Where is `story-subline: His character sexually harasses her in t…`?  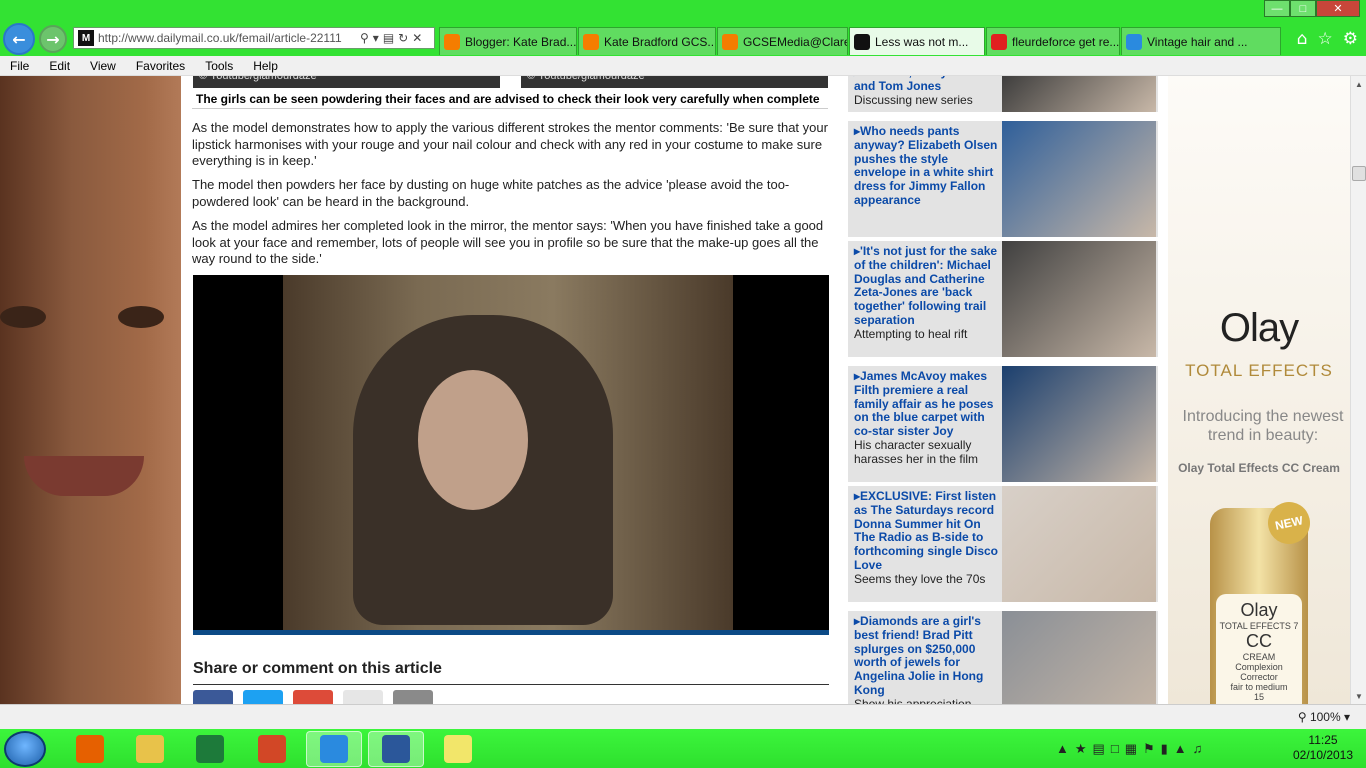 story-subline: His character sexually harasses her in t… is located at coordinates (916, 451).